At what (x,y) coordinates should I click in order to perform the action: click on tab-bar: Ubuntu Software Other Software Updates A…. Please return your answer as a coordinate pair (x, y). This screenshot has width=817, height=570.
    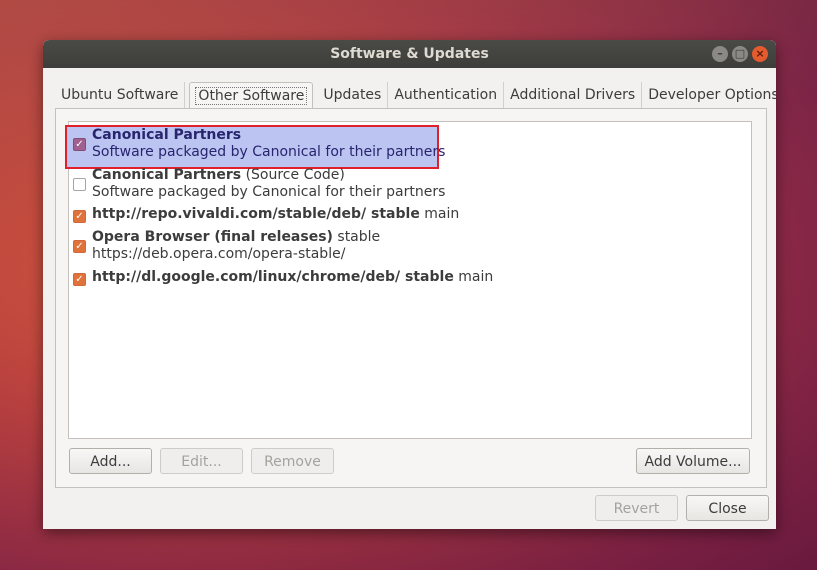
    Looking at the image, I should click on (415, 95).